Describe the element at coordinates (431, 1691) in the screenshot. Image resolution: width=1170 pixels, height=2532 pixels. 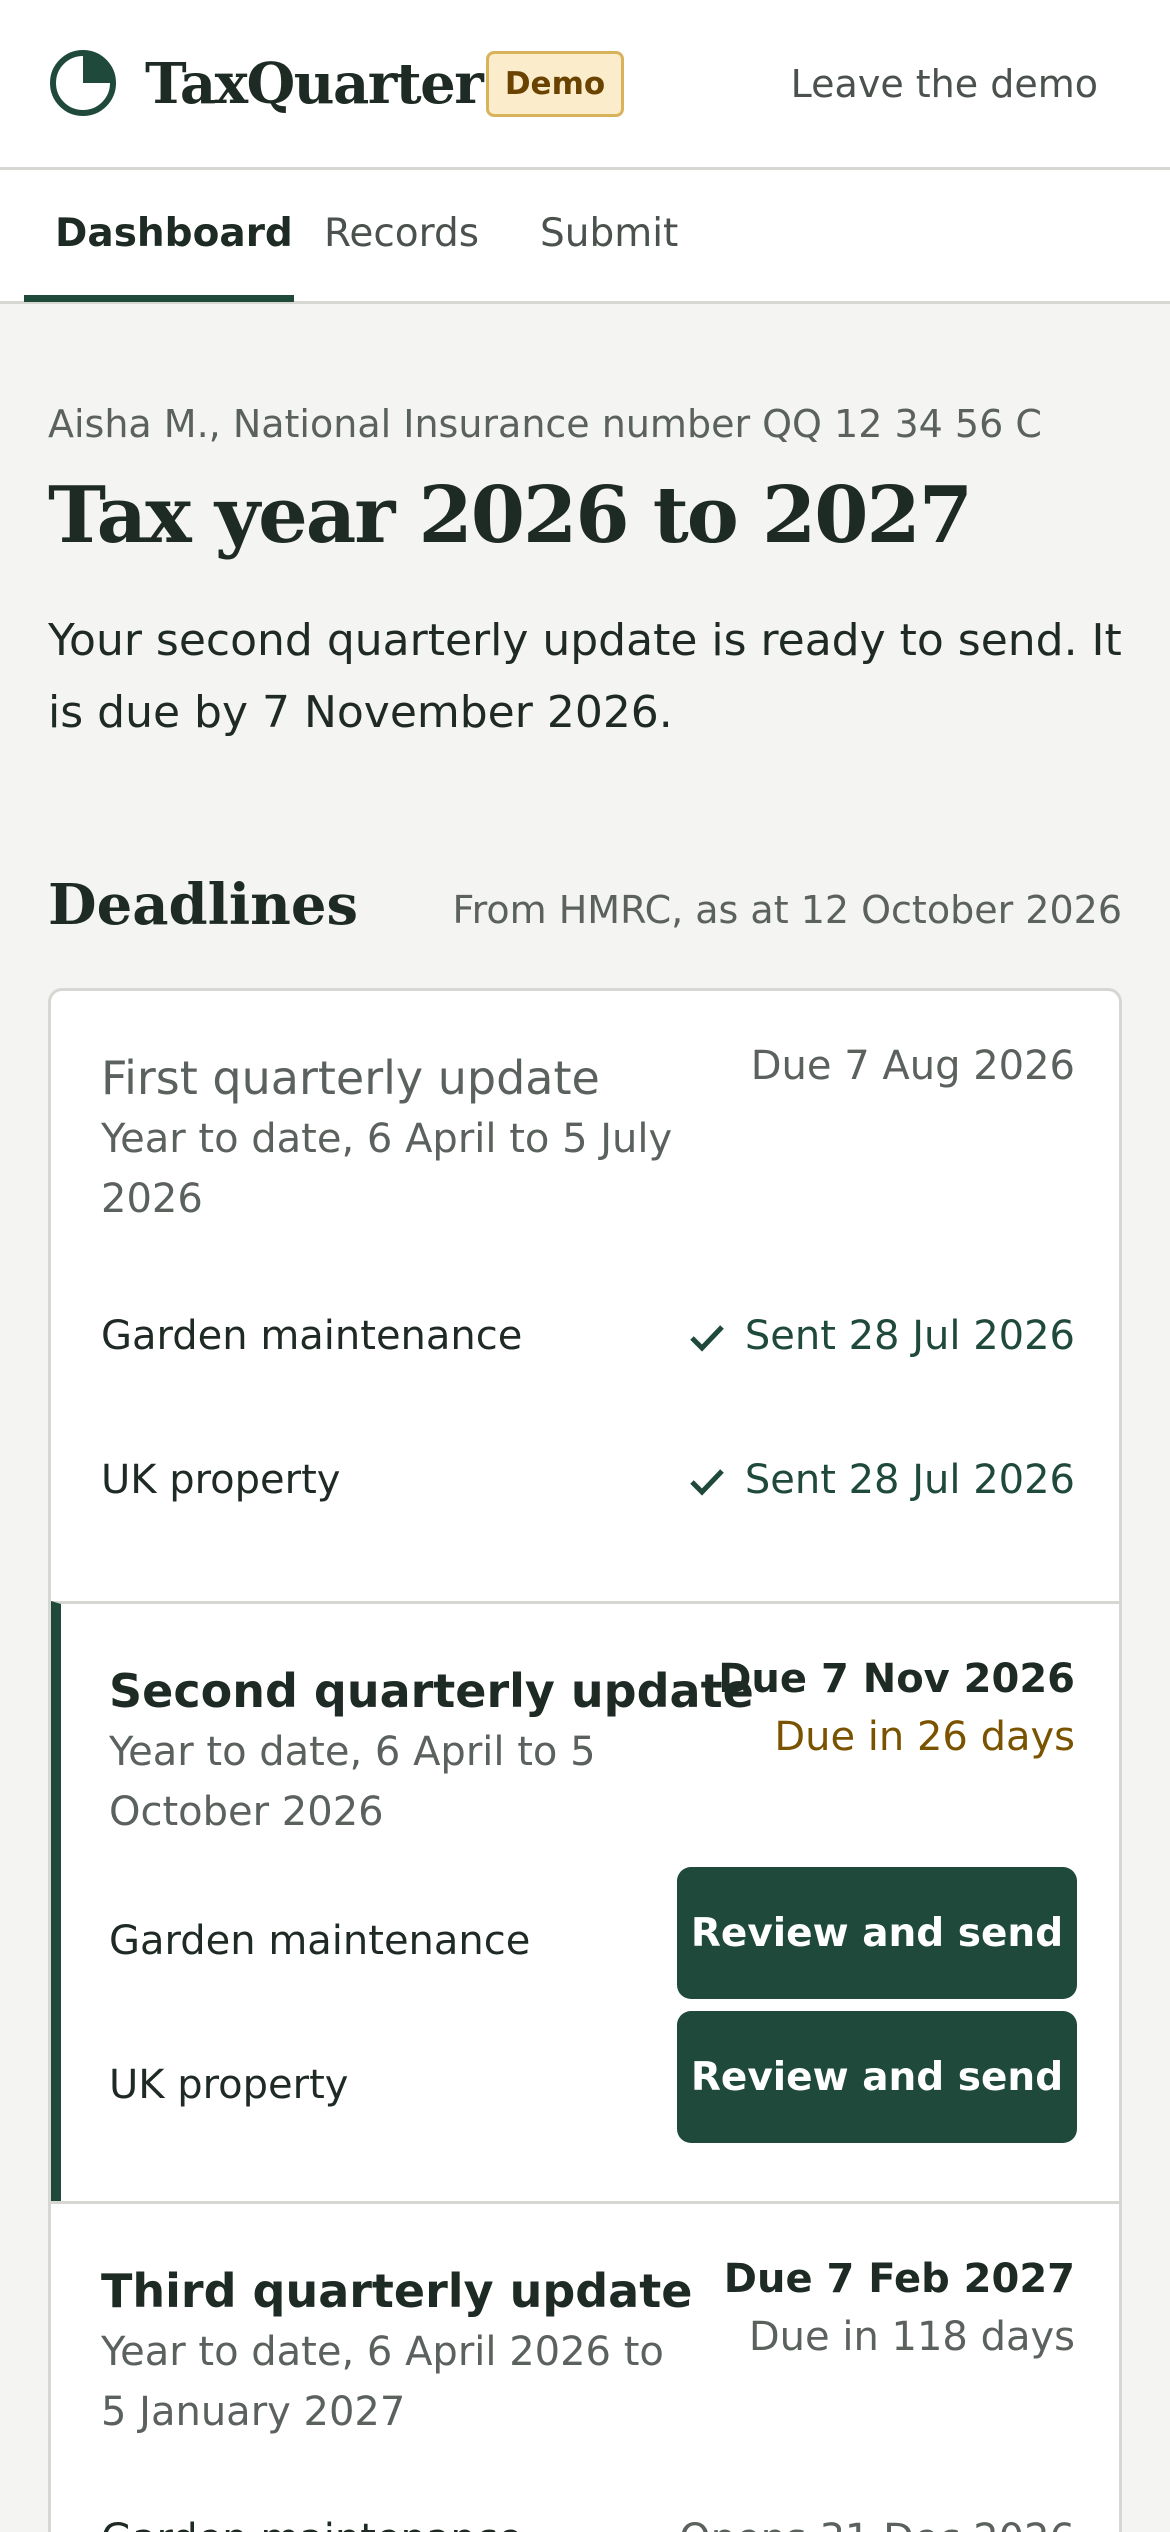
I see `update-name: Second quarterly update` at that location.